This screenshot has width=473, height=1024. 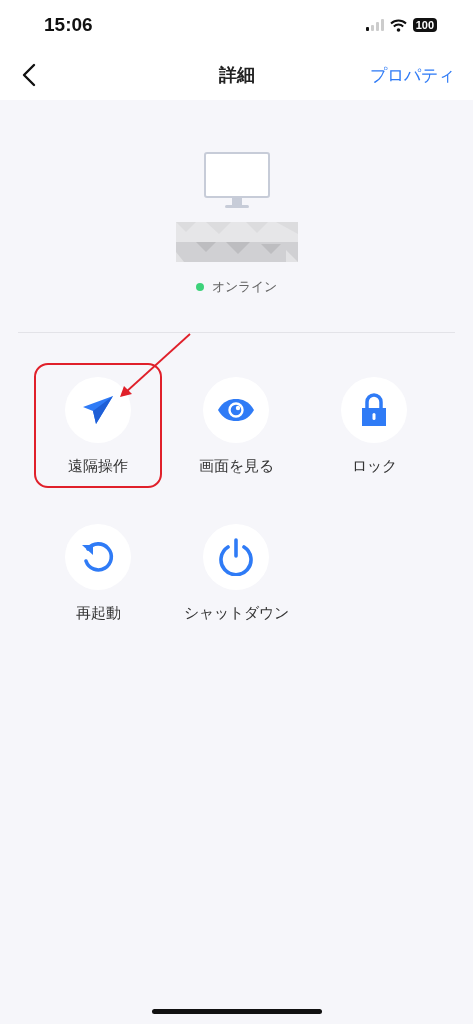 What do you see at coordinates (236, 410) in the screenshot?
I see `eye-icon` at bounding box center [236, 410].